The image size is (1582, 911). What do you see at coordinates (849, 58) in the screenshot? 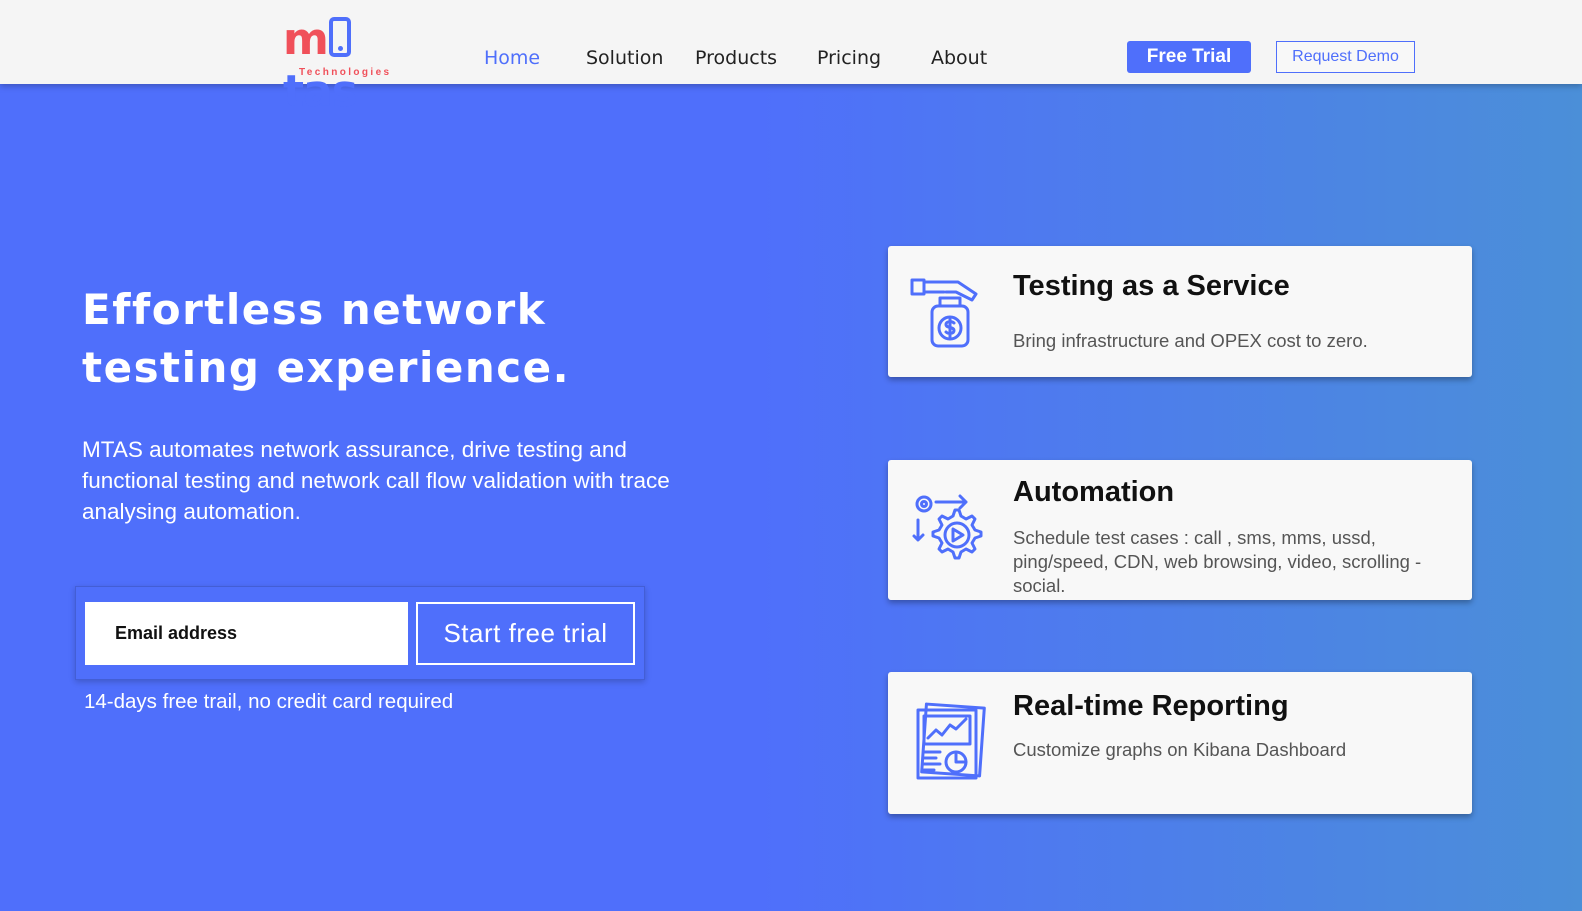
I see `nav-pricing: Pricing` at bounding box center [849, 58].